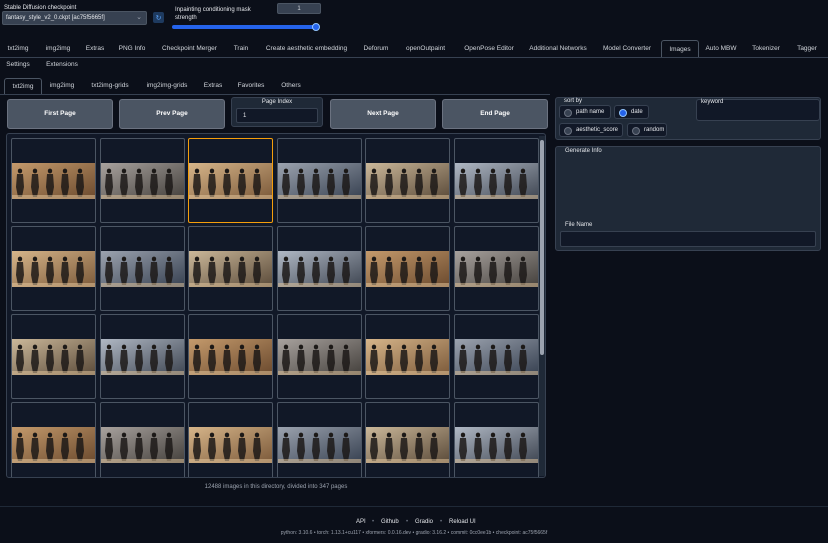  I want to click on tab-openoutpaint: openOutpaint, so click(425, 48).